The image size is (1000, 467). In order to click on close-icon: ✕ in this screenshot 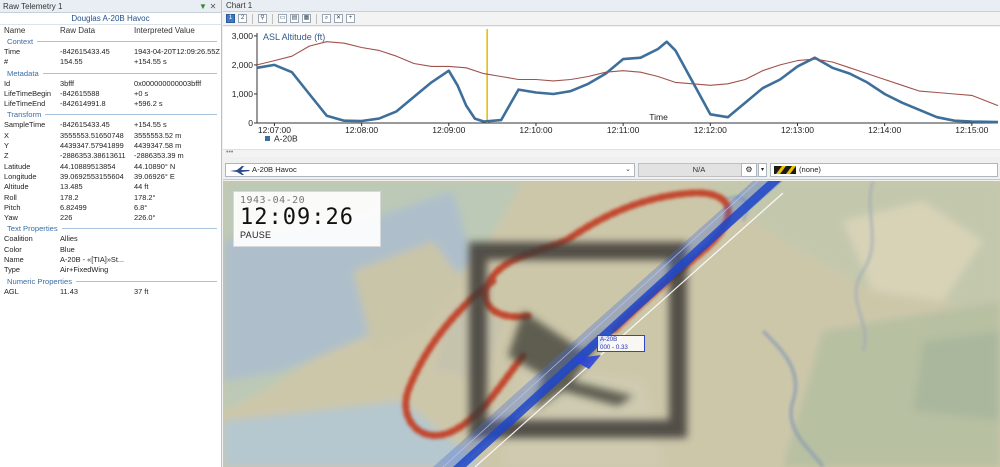, I will do `click(213, 6)`.